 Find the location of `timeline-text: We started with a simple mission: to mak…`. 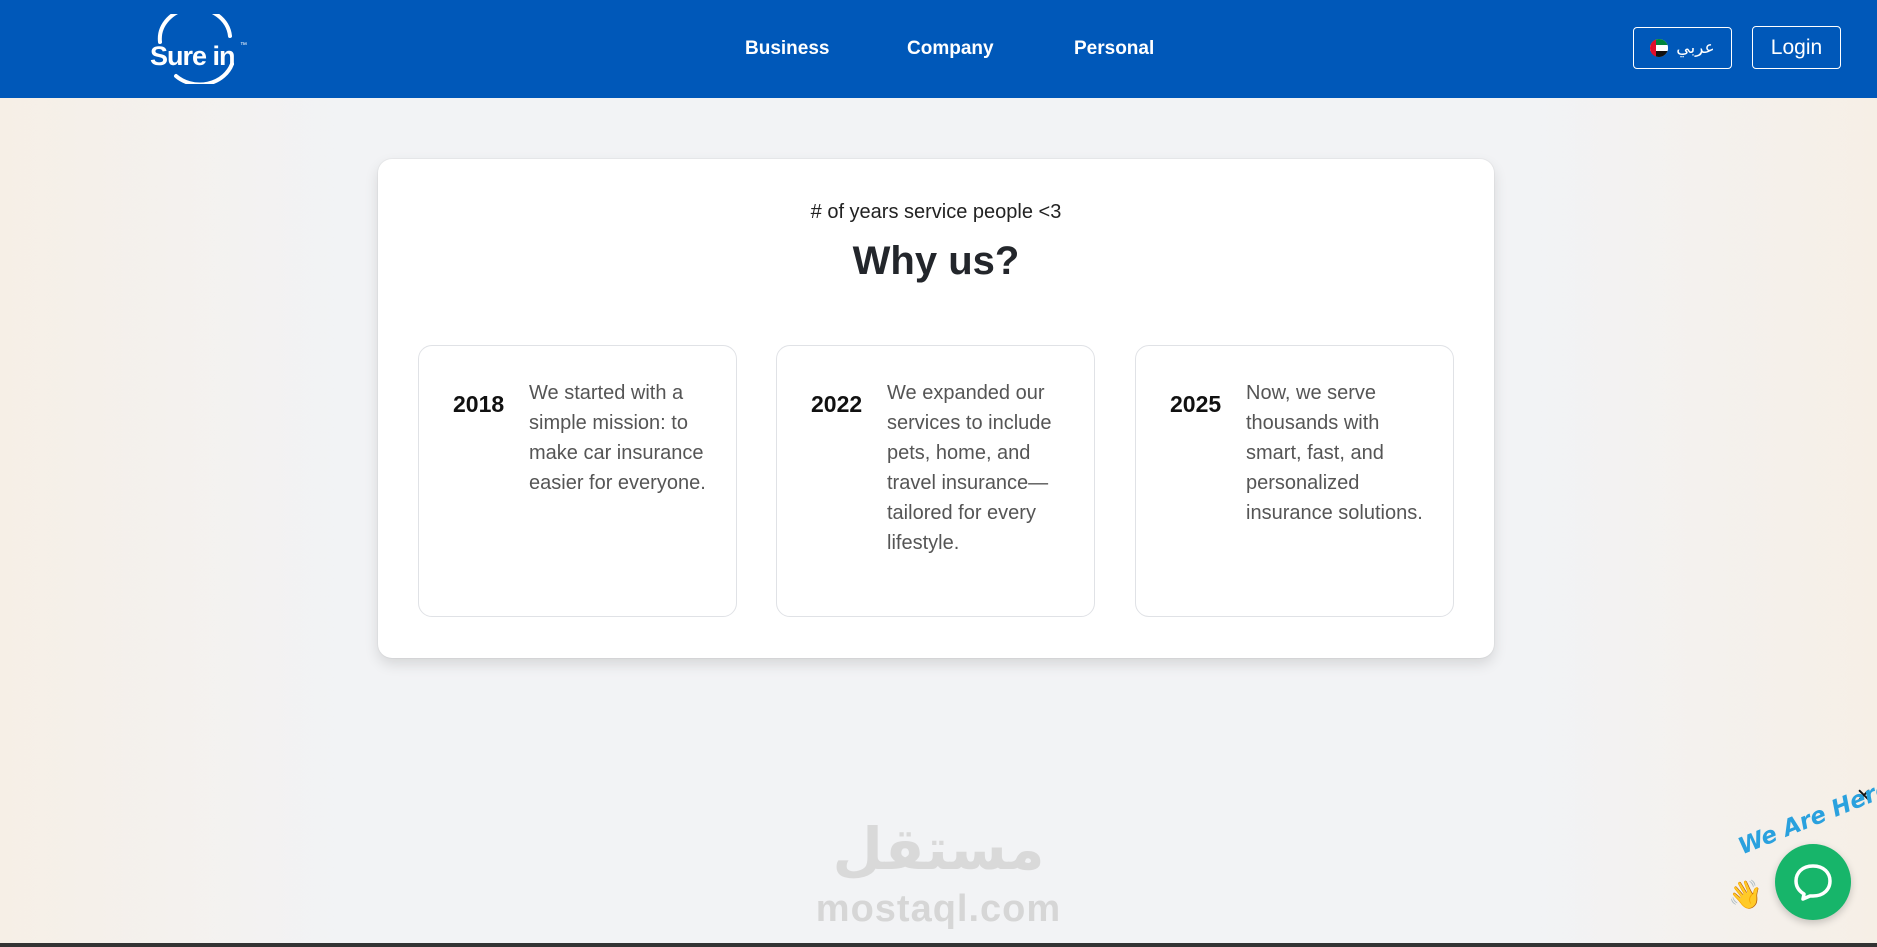

timeline-text: We started with a simple mission: to mak… is located at coordinates (617, 438).